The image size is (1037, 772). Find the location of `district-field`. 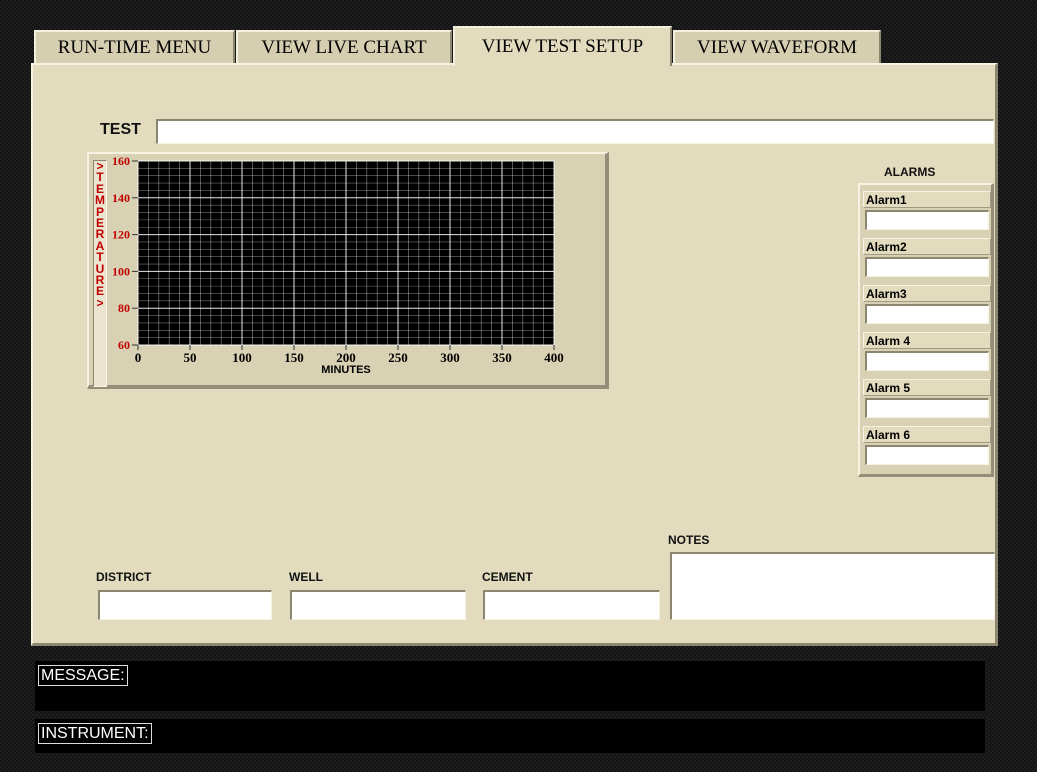

district-field is located at coordinates (185, 605).